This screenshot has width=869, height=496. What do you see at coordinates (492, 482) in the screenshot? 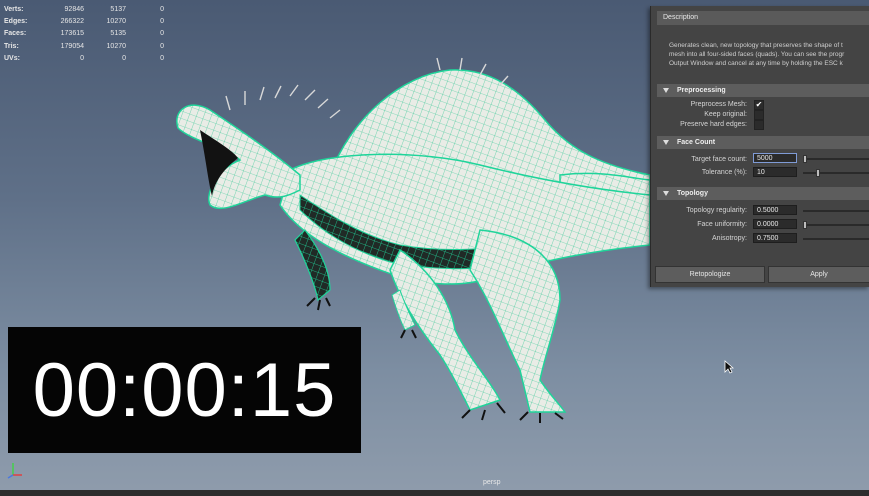
I see `camera-label: persp` at bounding box center [492, 482].